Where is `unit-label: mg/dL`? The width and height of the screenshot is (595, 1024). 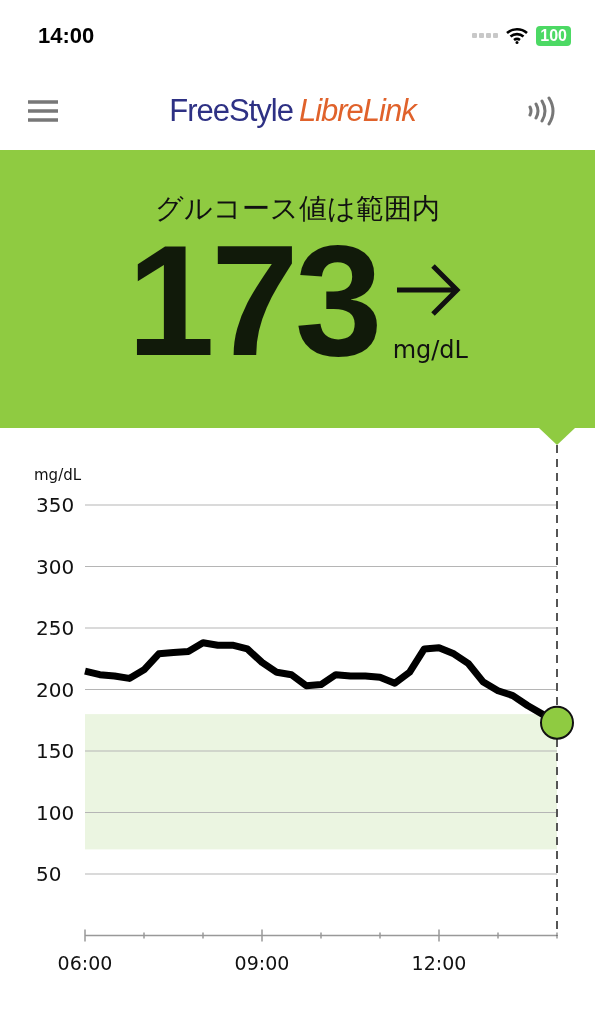 unit-label: mg/dL is located at coordinates (430, 350).